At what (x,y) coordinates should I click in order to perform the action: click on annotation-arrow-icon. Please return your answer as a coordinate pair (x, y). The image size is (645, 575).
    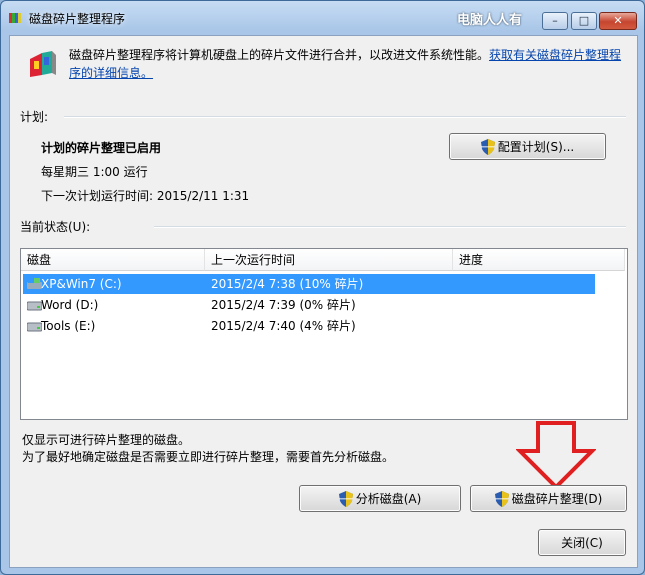
    Looking at the image, I should click on (556, 455).